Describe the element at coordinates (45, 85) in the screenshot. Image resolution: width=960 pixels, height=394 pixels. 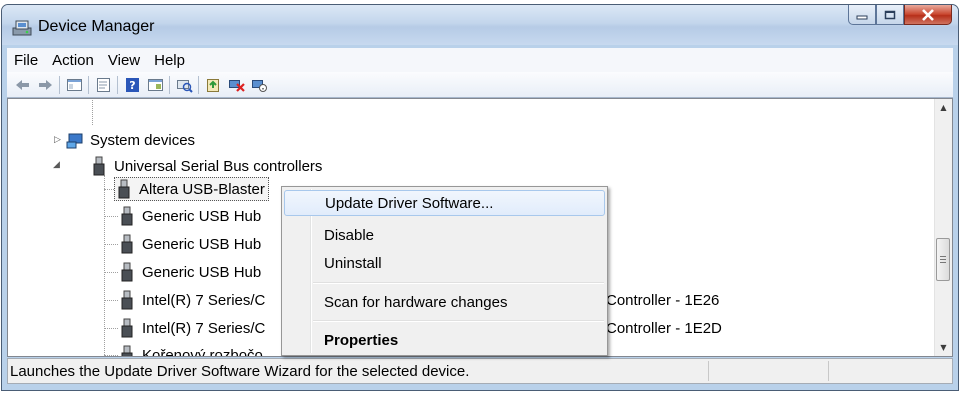
I see `forward-arrow-icon` at that location.